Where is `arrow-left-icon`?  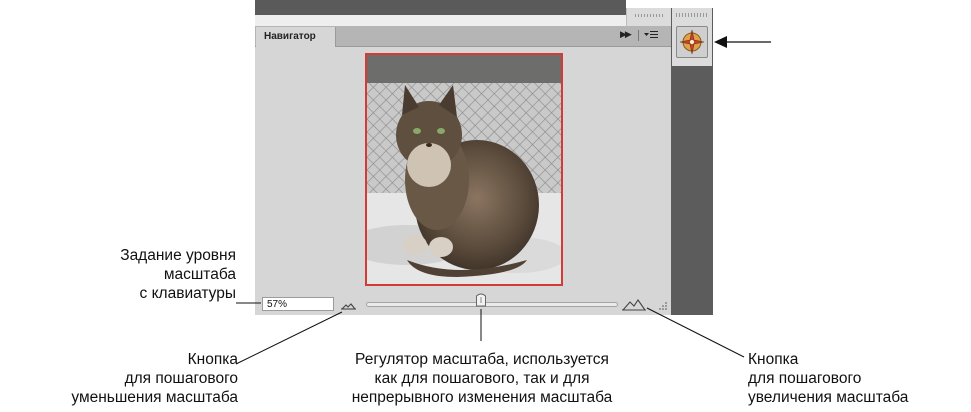
arrow-left-icon is located at coordinates (720, 42).